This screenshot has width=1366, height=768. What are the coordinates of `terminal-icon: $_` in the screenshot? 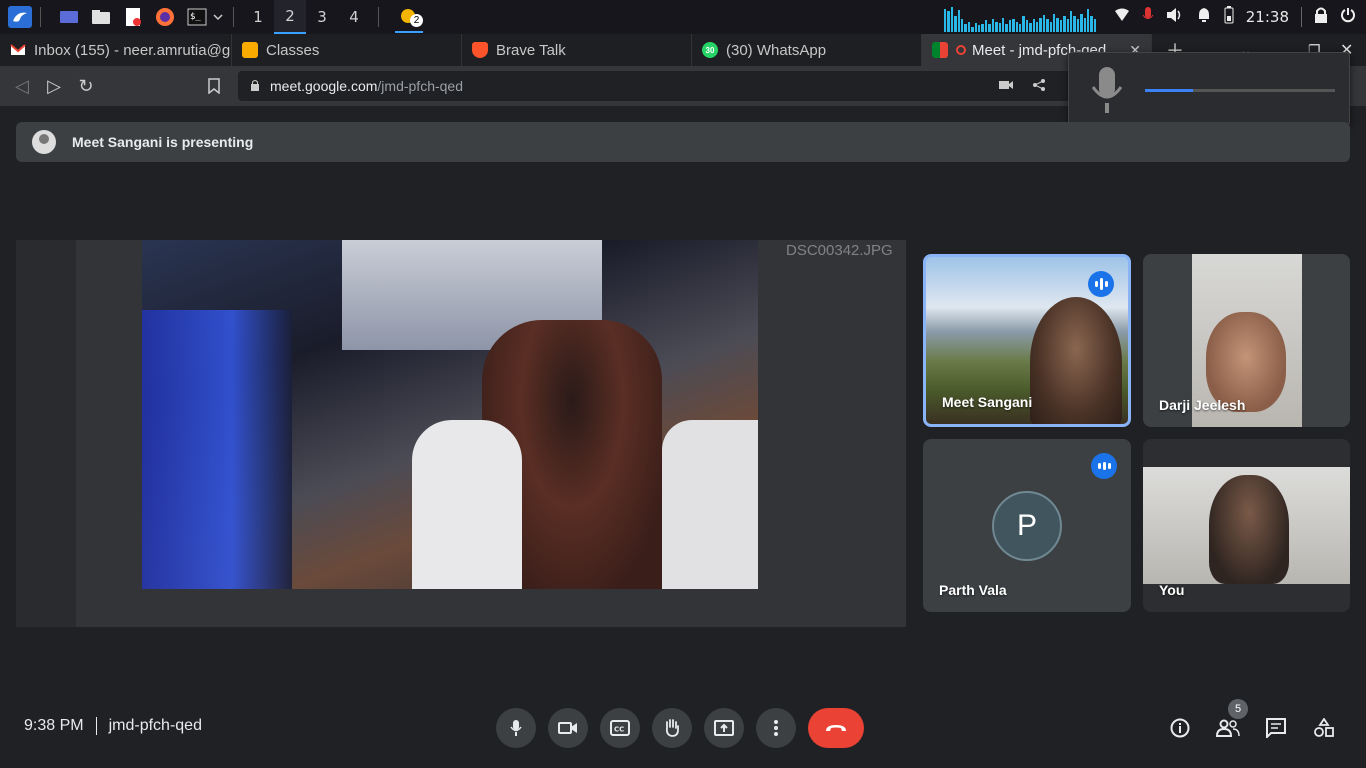 It's located at (197, 17).